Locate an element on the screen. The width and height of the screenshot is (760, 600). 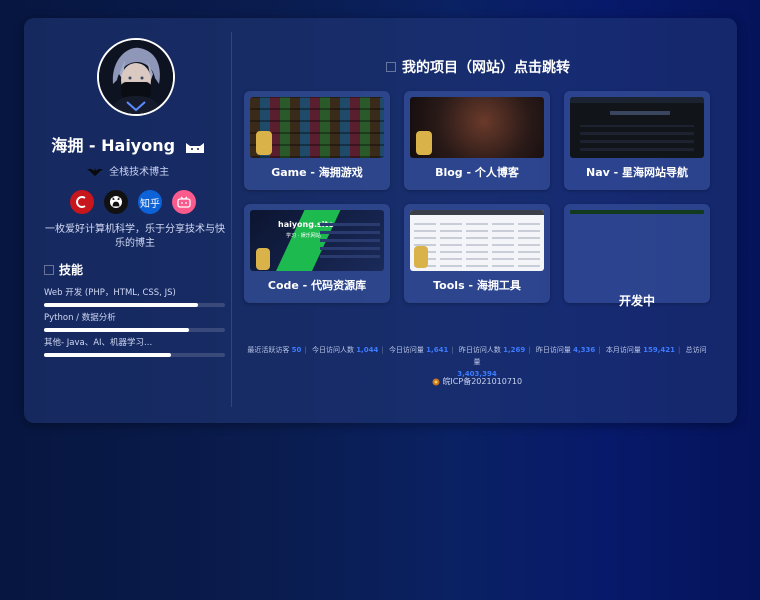
project-card-nav: Nav - 星海网站导航 is located at coordinates (637, 140).